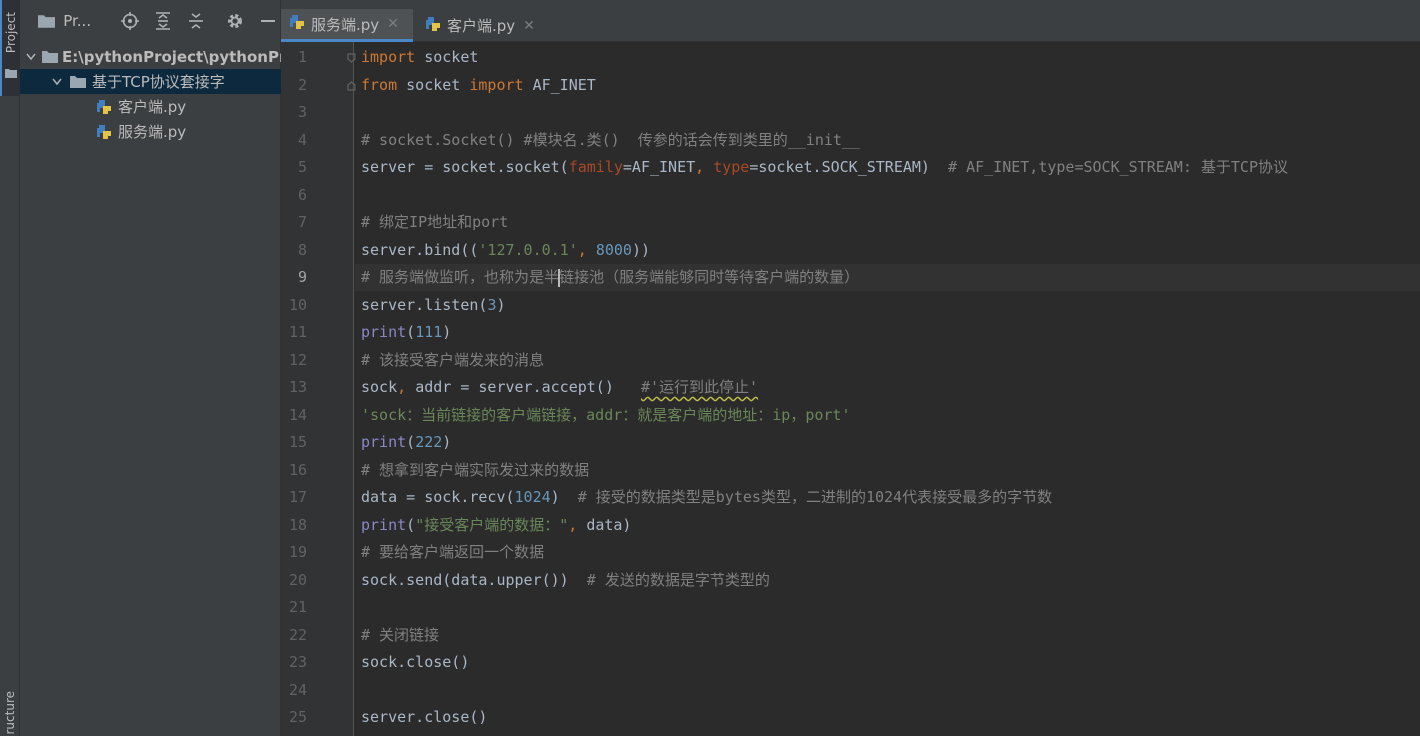  What do you see at coordinates (195, 21) in the screenshot?
I see `collapse-all-icon` at bounding box center [195, 21].